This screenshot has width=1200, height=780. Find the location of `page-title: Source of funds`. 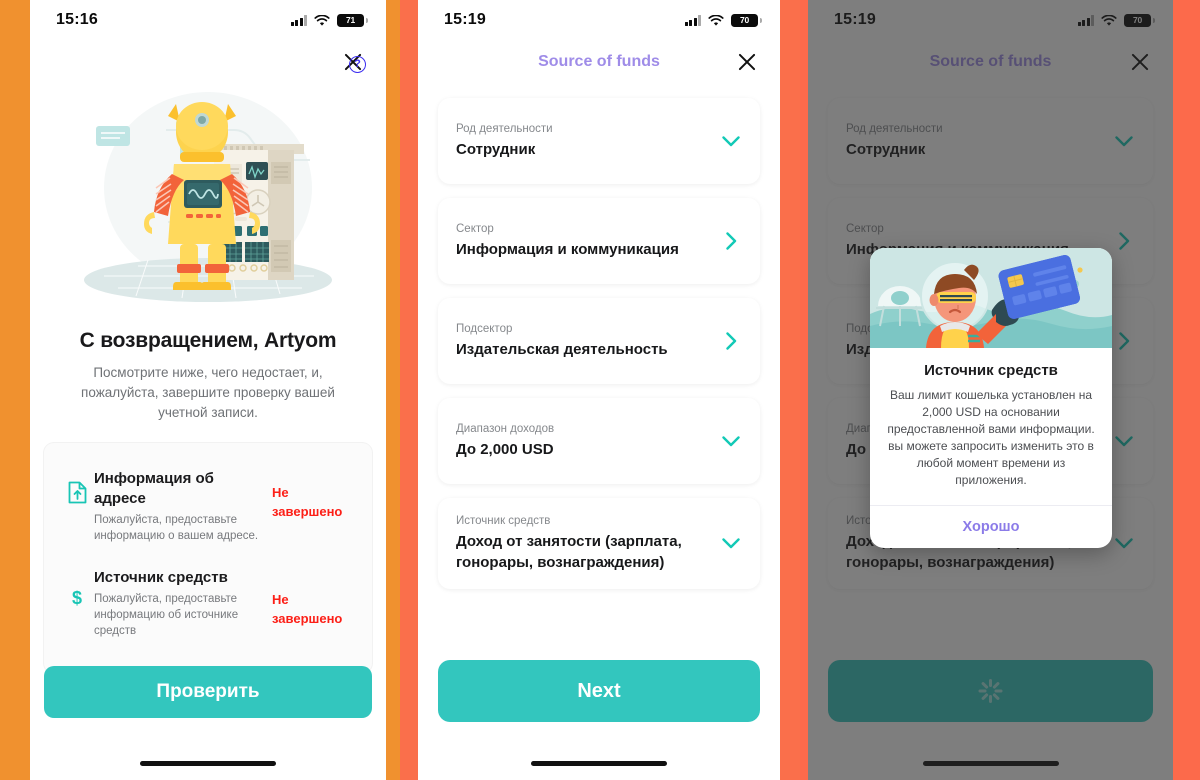

page-title: Source of funds is located at coordinates (599, 61).